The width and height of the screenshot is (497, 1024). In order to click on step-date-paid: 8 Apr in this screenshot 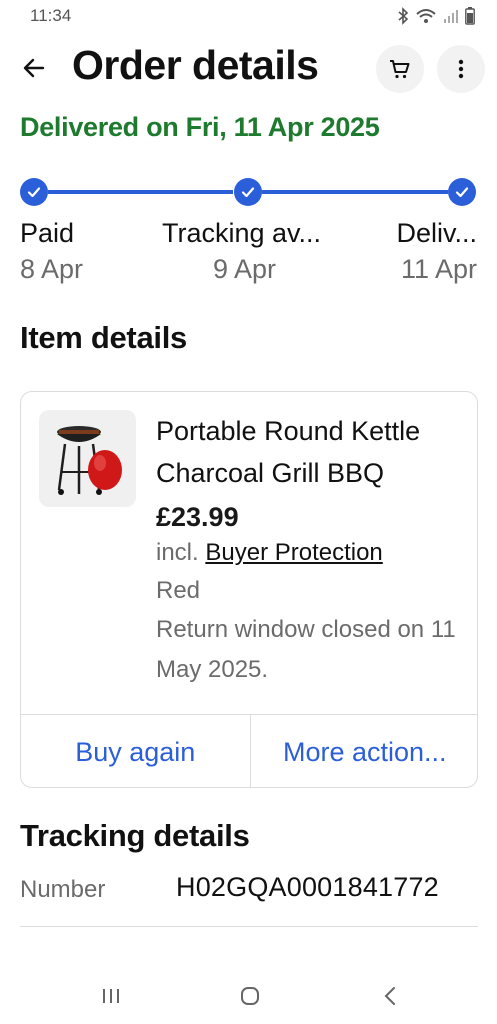, I will do `click(52, 269)`.